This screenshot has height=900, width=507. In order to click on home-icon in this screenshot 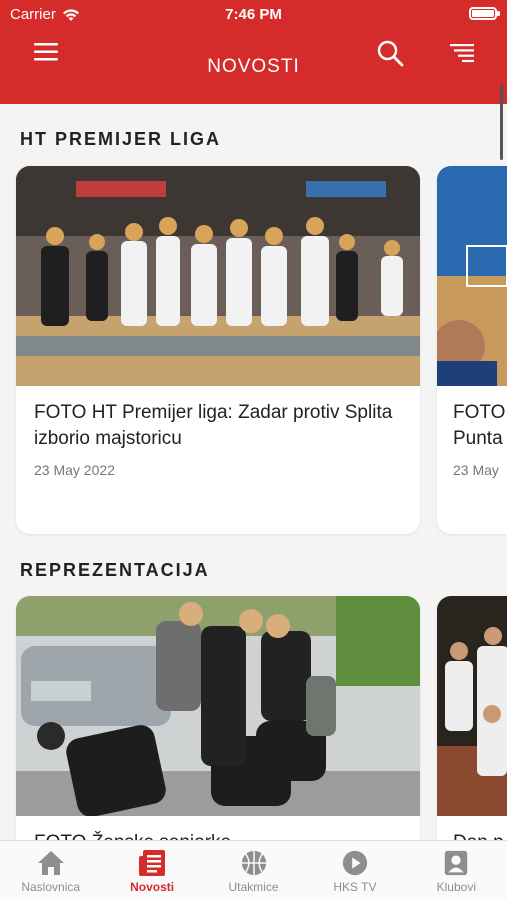, I will do `click(50, 863)`.